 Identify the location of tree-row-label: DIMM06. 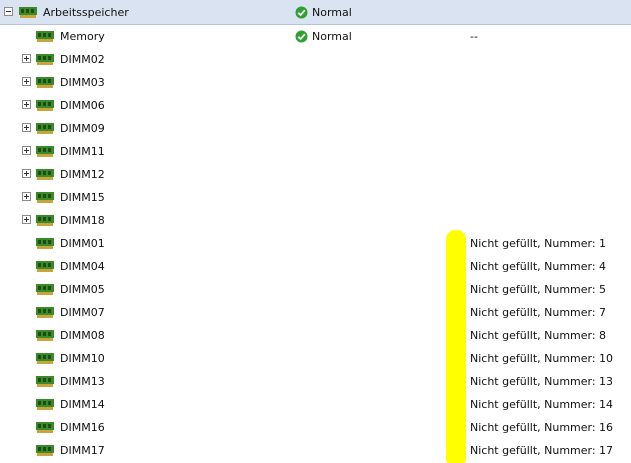
(82, 105).